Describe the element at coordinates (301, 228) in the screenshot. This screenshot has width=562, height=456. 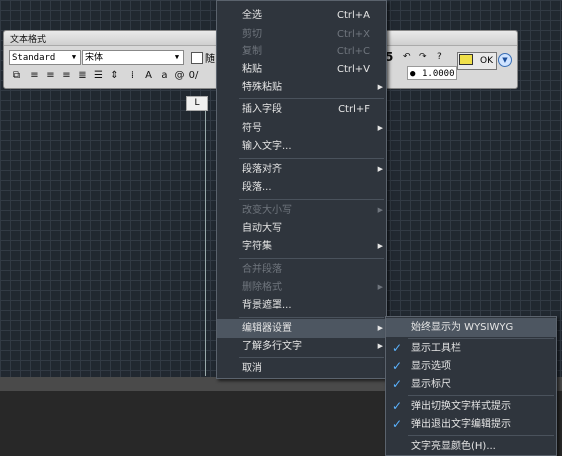
I see `menu-item-autocaps: 自动大写` at that location.